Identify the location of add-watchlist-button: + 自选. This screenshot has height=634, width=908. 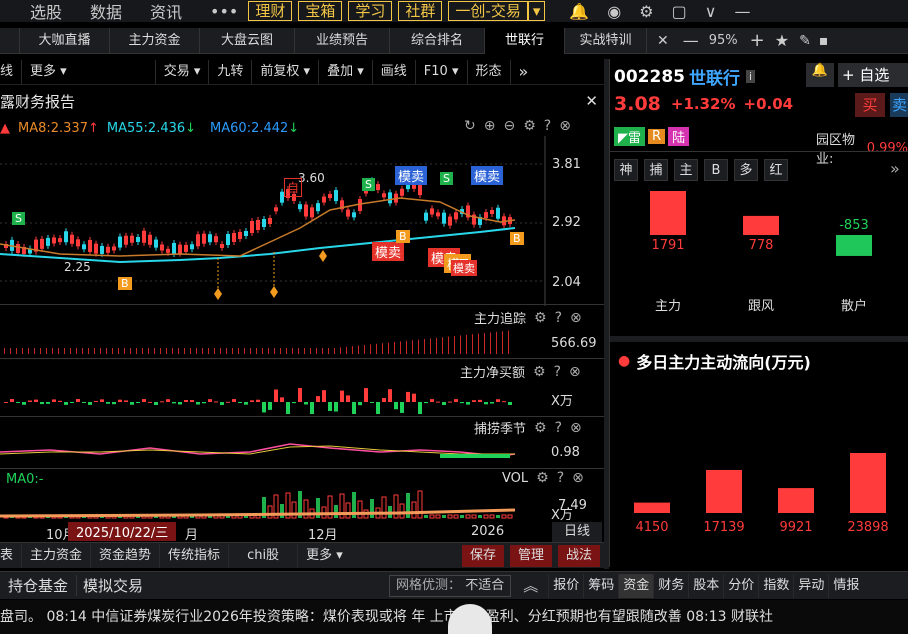
(873, 75).